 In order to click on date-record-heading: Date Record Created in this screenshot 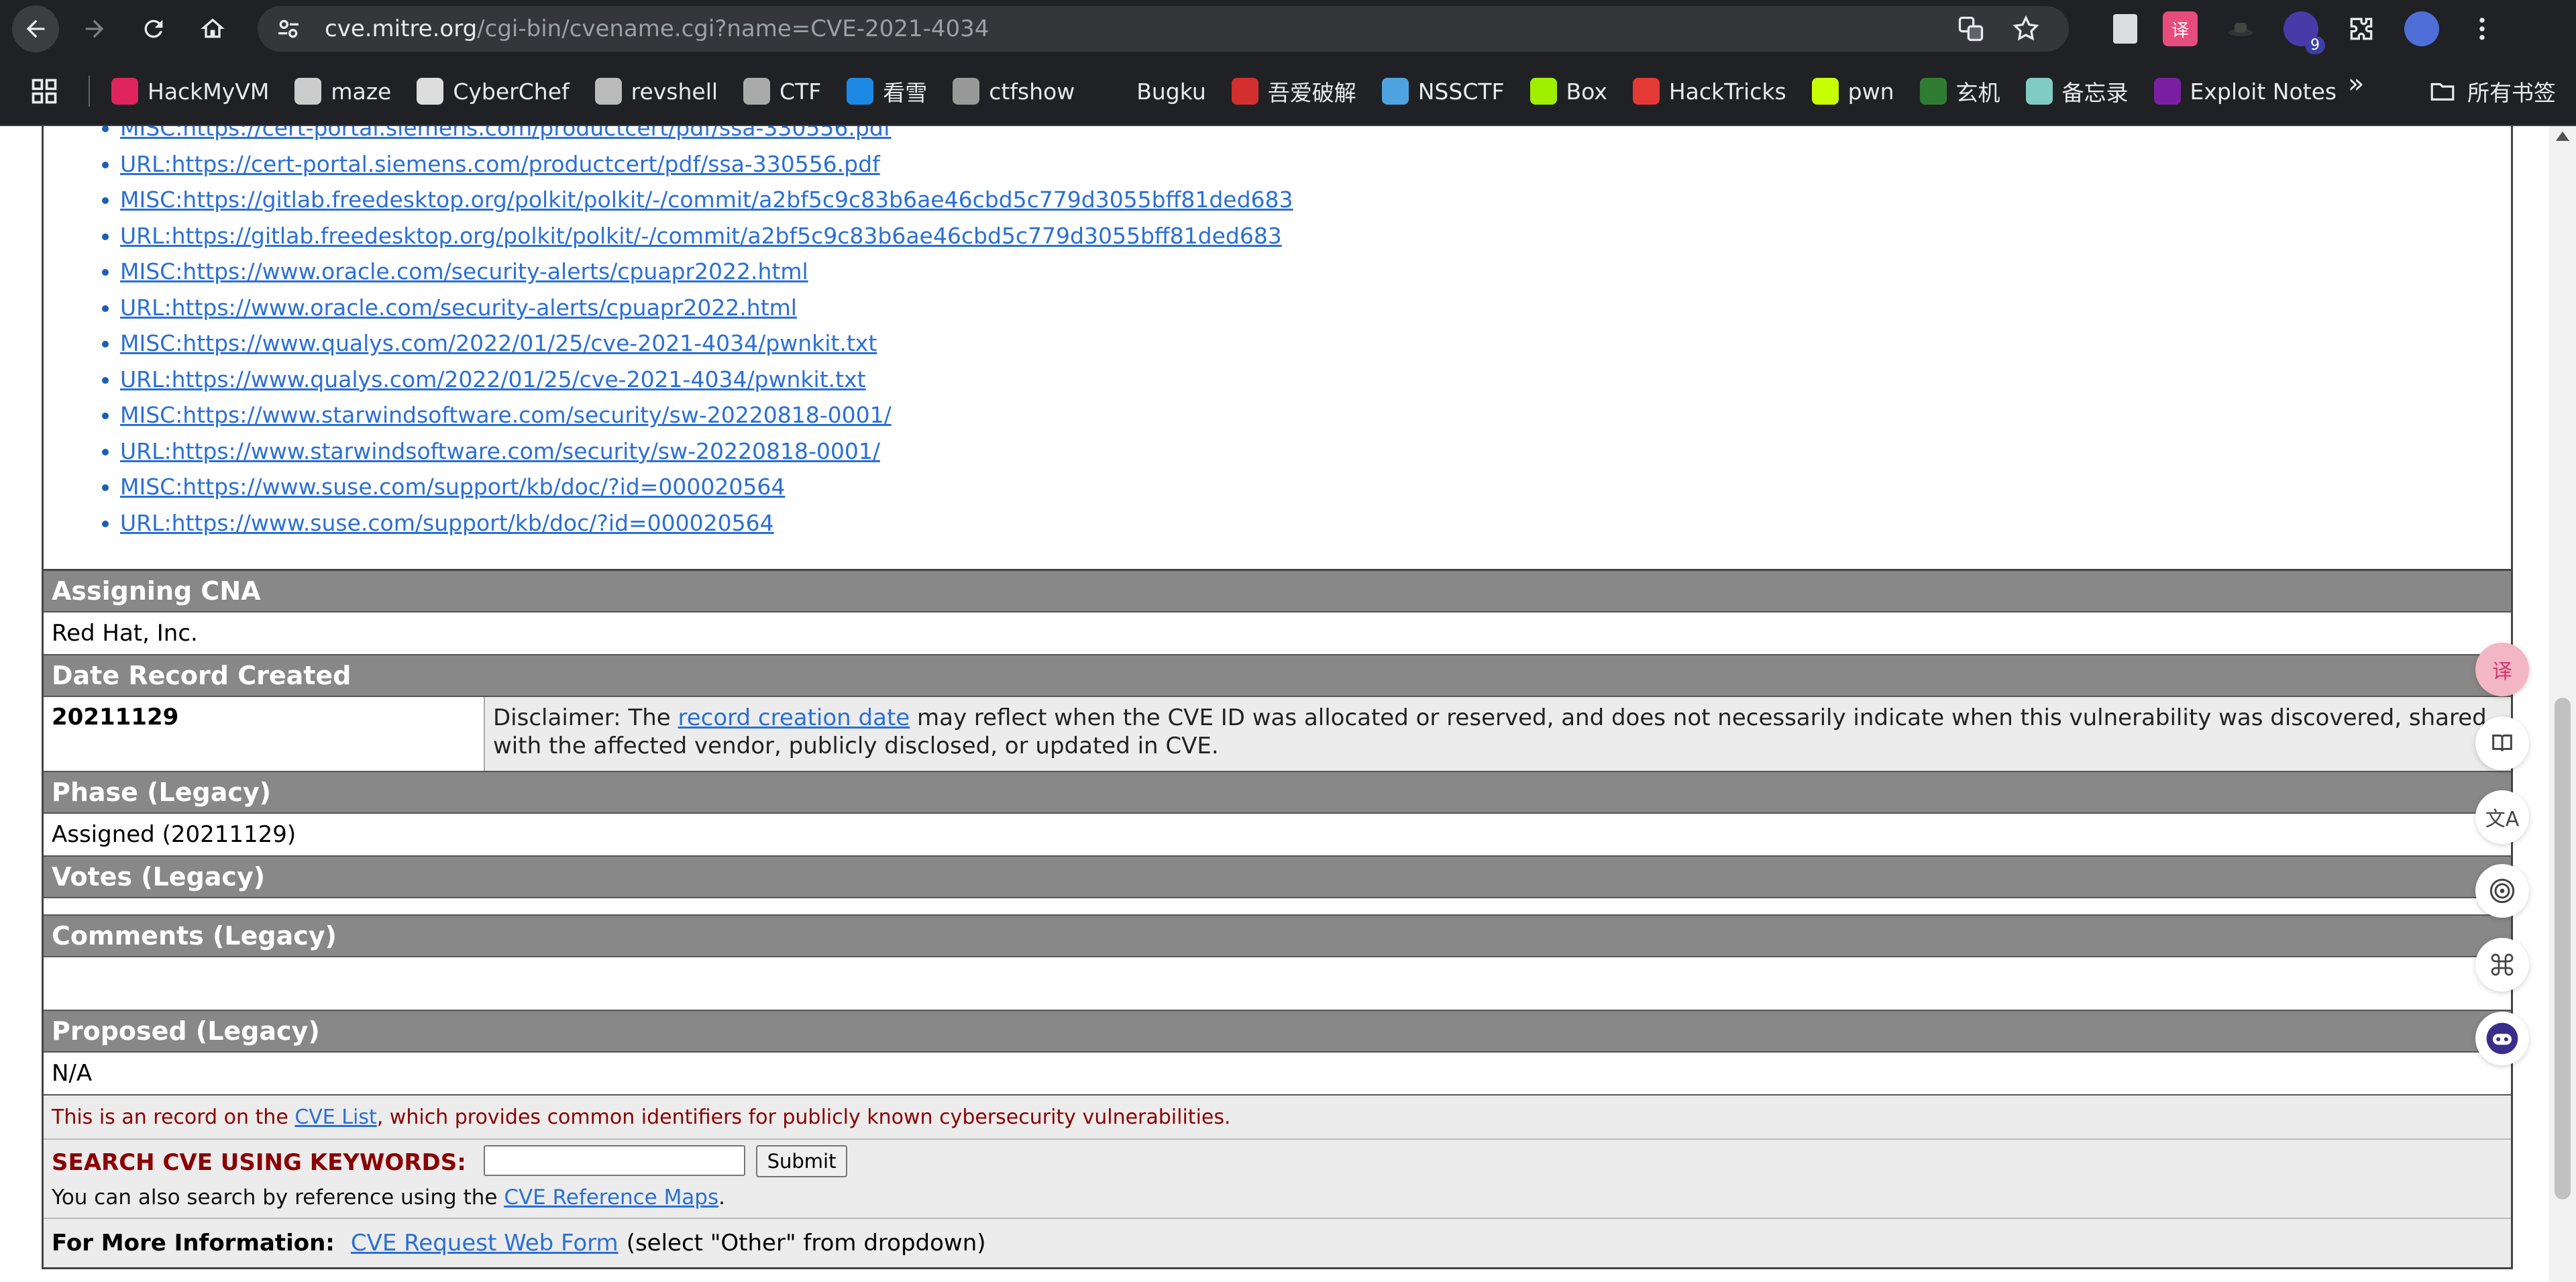, I will do `click(1277, 676)`.